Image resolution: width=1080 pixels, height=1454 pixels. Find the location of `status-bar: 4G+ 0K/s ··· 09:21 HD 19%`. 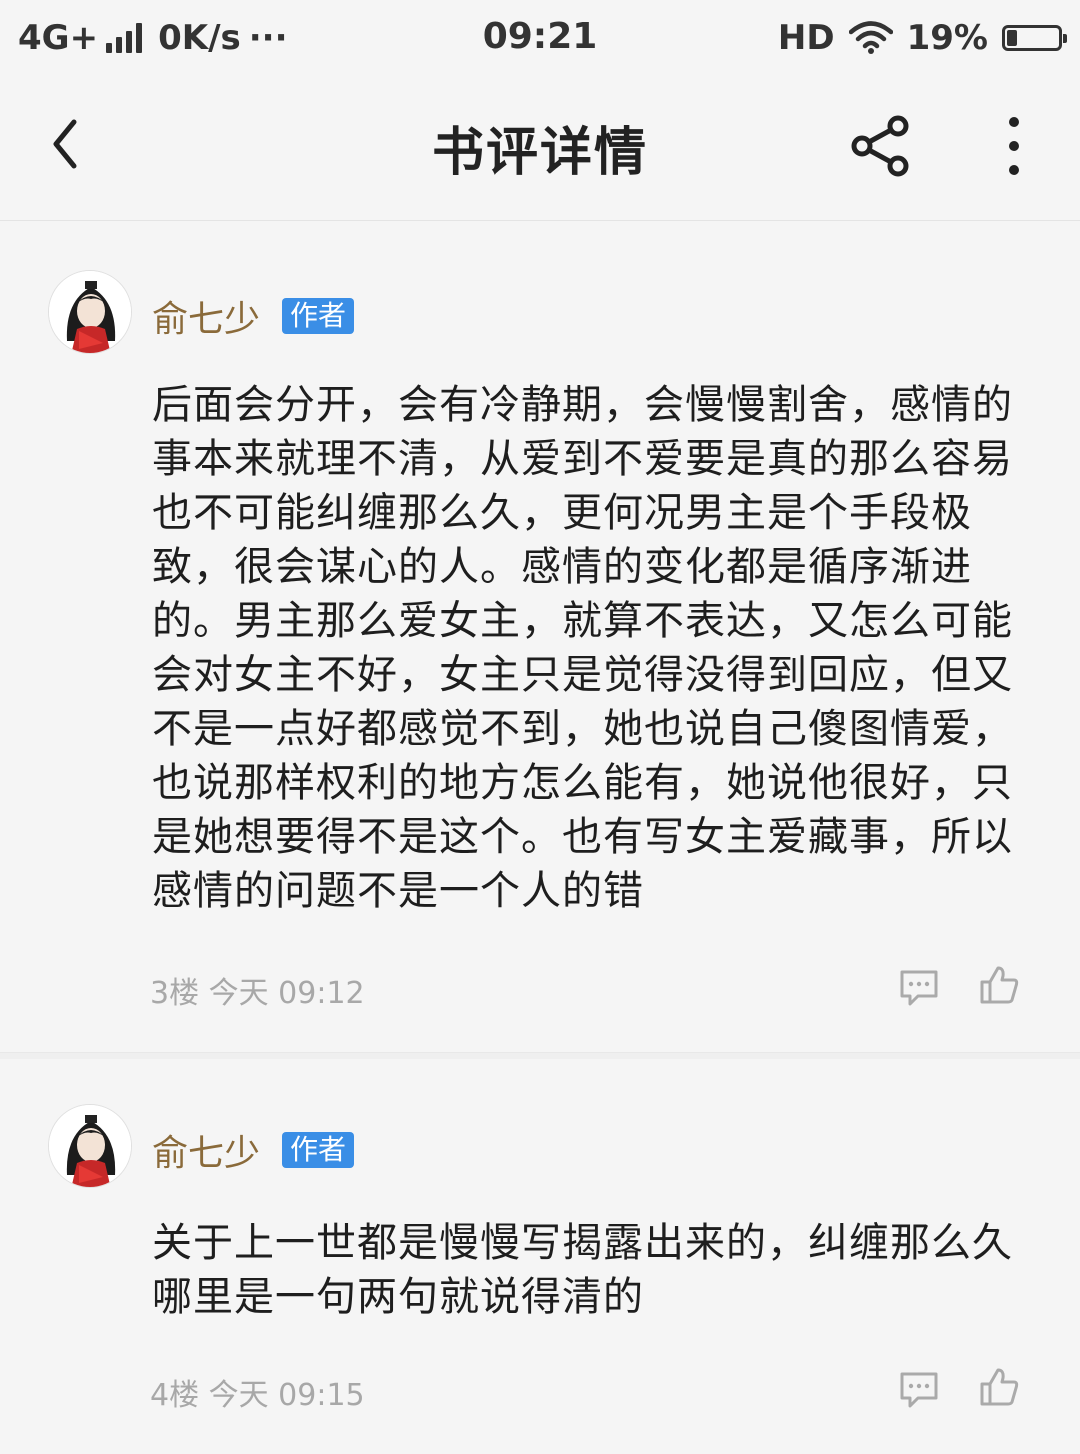

status-bar: 4G+ 0K/s ··· 09:21 HD 19% is located at coordinates (540, 38).